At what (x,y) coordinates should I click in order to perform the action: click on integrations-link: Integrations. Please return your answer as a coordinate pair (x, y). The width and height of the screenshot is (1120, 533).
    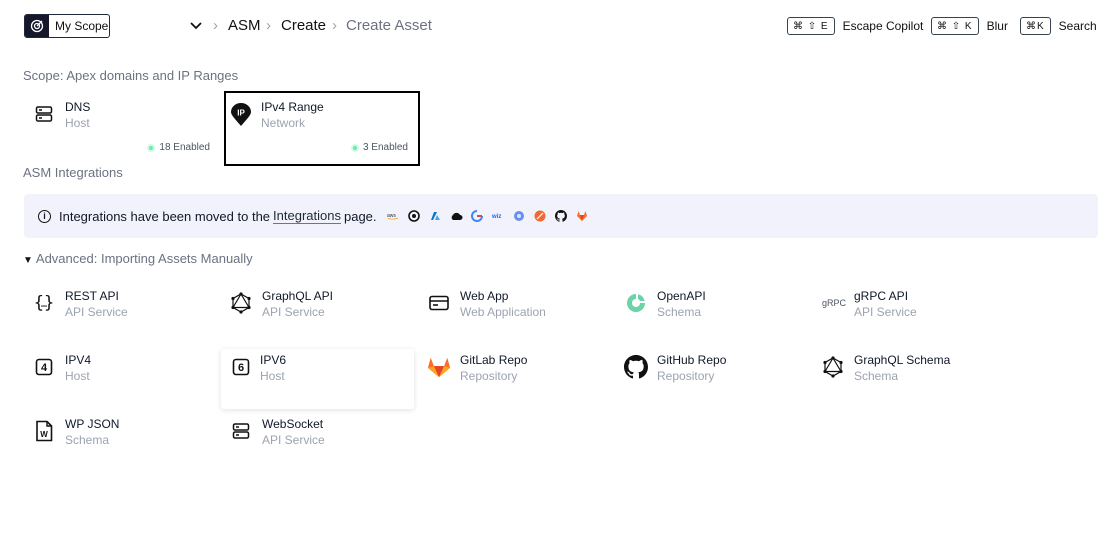
    Looking at the image, I should click on (307, 216).